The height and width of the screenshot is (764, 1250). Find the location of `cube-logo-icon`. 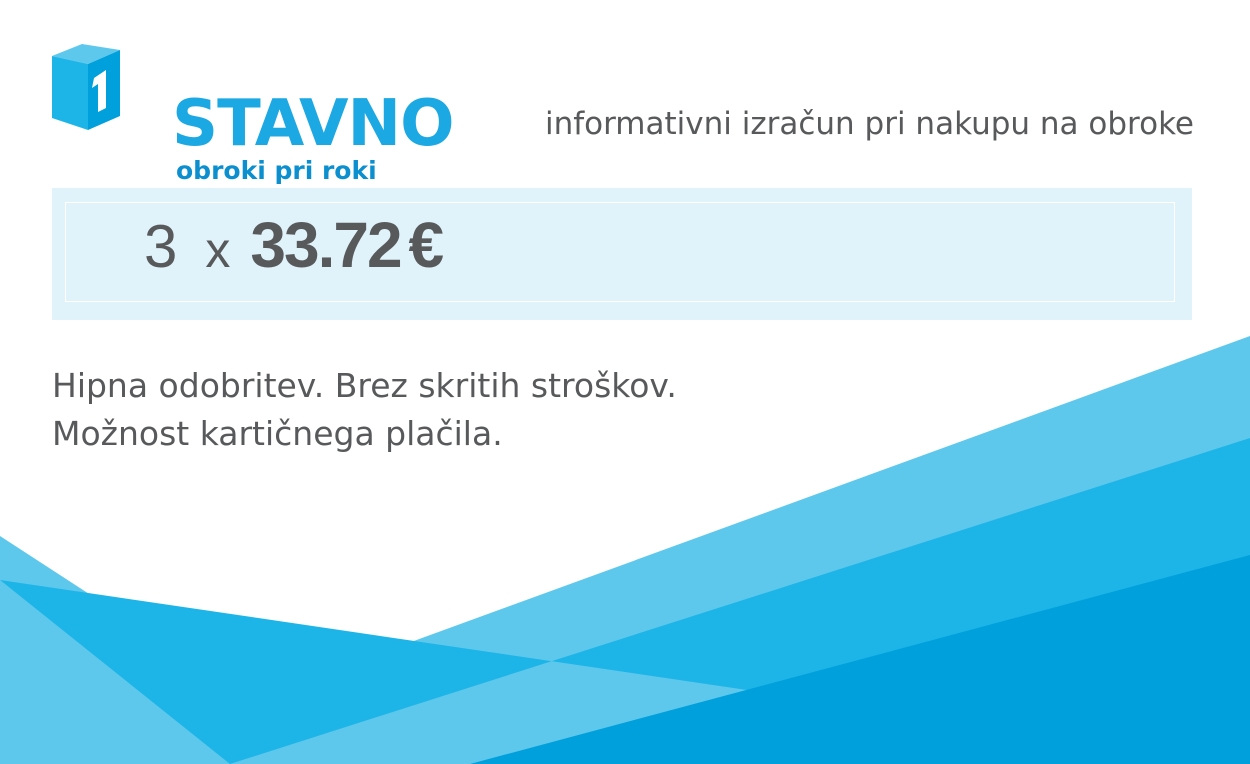

cube-logo-icon is located at coordinates (86, 87).